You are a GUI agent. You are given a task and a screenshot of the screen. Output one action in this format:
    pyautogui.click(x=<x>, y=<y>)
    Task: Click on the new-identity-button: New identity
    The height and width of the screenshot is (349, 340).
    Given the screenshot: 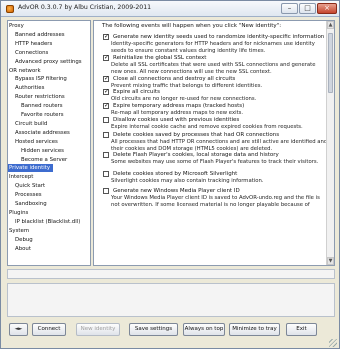 What is the action you would take?
    pyautogui.click(x=98, y=329)
    